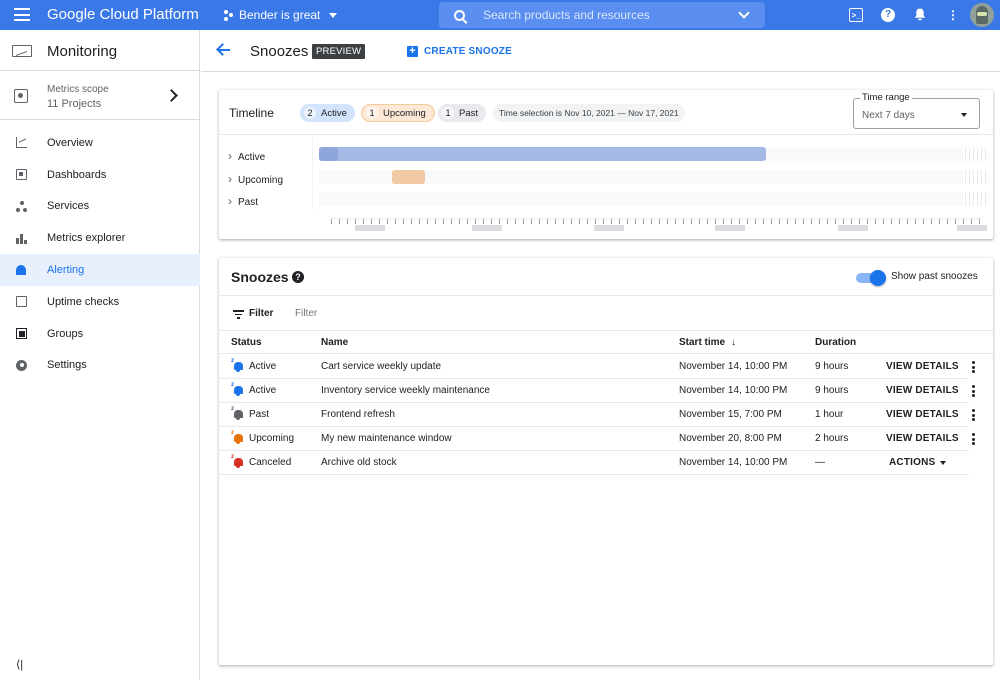 This screenshot has width=1000, height=680. Describe the element at coordinates (21, 175) in the screenshot. I see `dashboards-icon` at that location.